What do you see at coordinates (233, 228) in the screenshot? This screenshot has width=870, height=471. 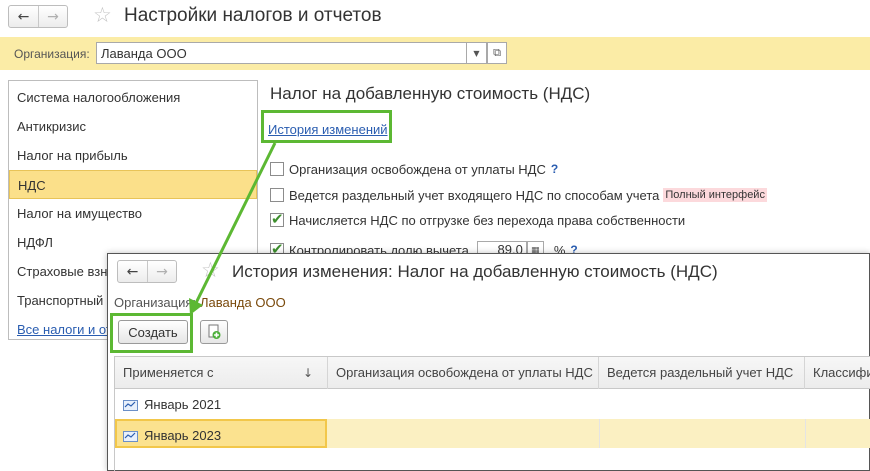 I see `pointer-arrow` at bounding box center [233, 228].